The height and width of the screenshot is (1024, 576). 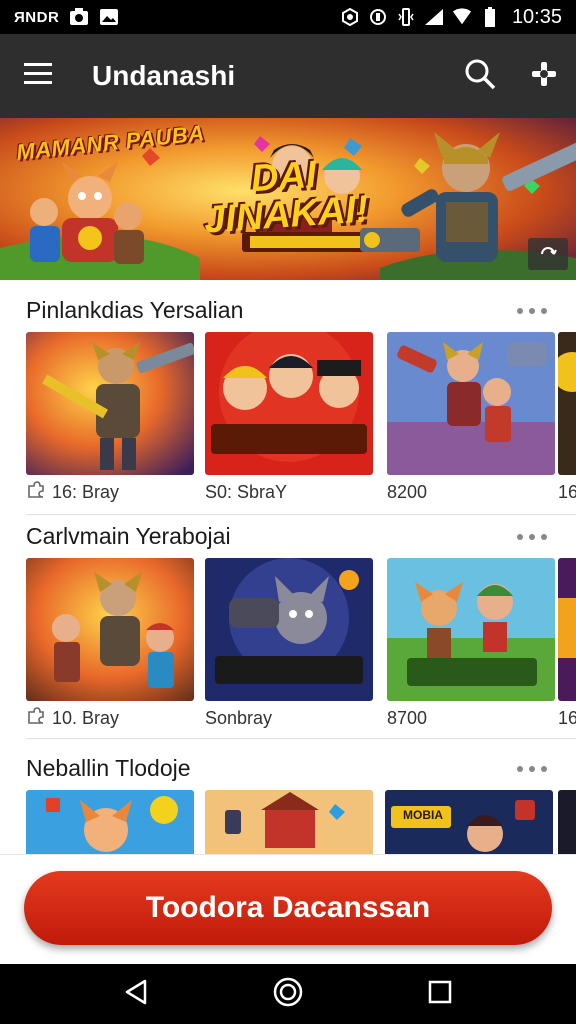 I want to click on recents-icon, so click(x=440, y=994).